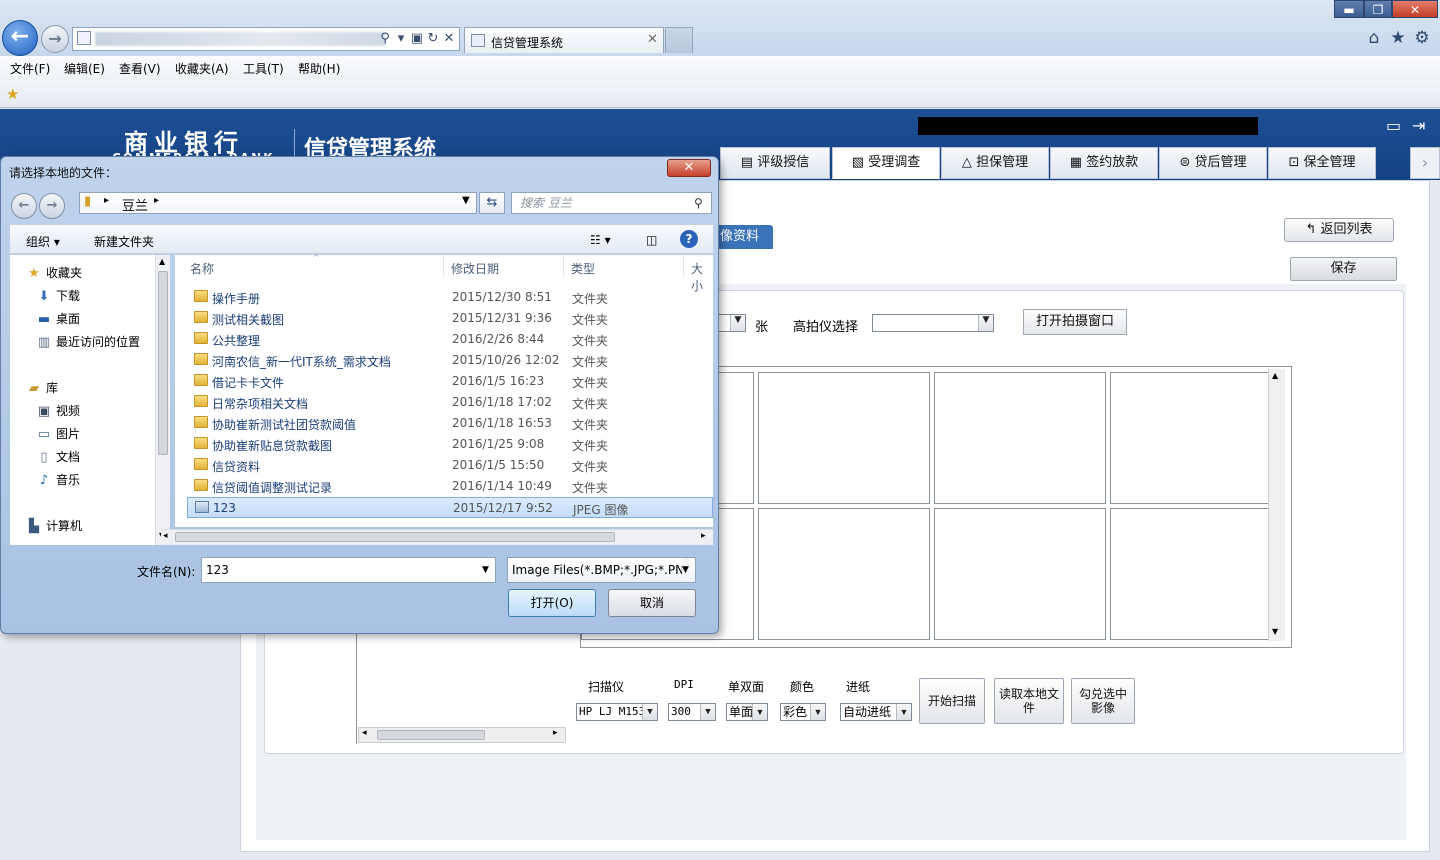 The width and height of the screenshot is (1440, 860). I want to click on nav-desktop: ▬ 桌面, so click(58, 319).